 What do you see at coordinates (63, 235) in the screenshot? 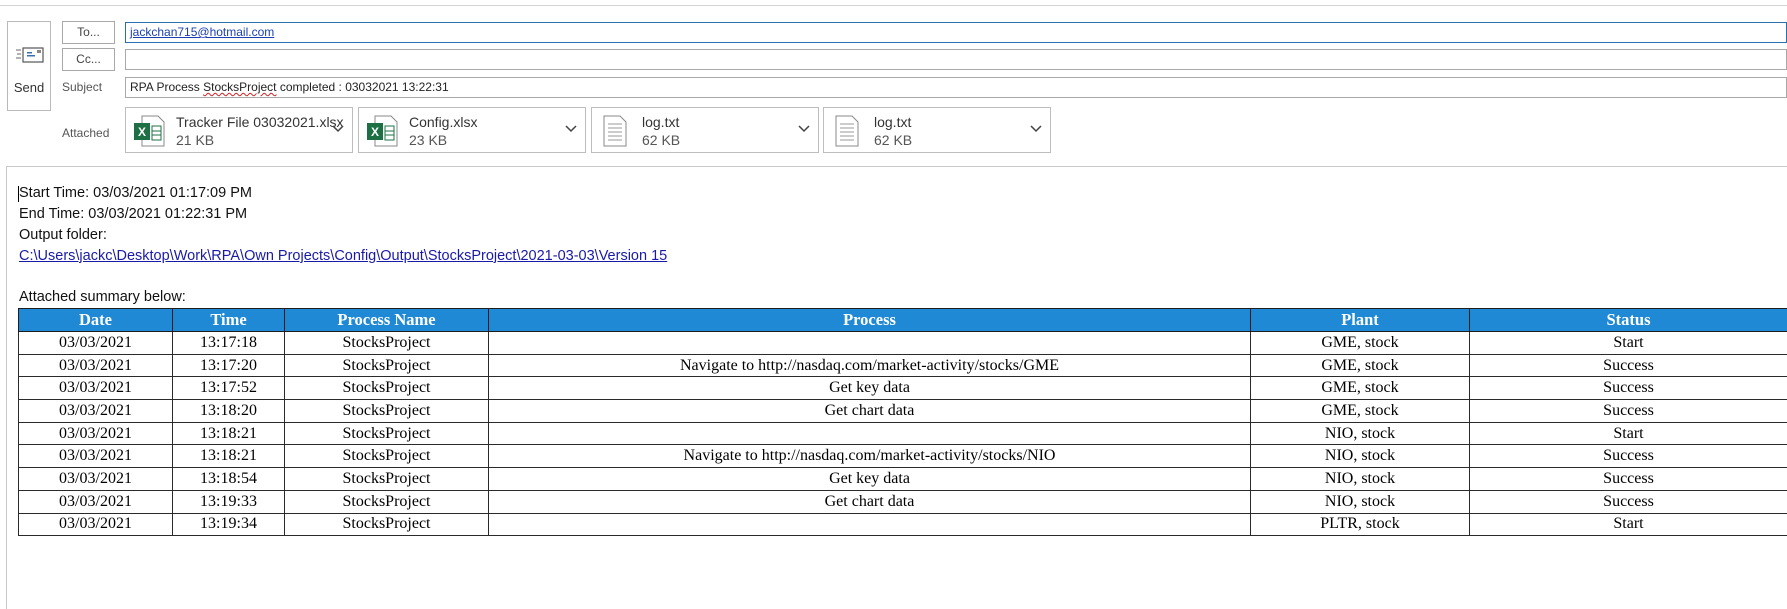
I see `output-folder-label: Output folder:` at bounding box center [63, 235].